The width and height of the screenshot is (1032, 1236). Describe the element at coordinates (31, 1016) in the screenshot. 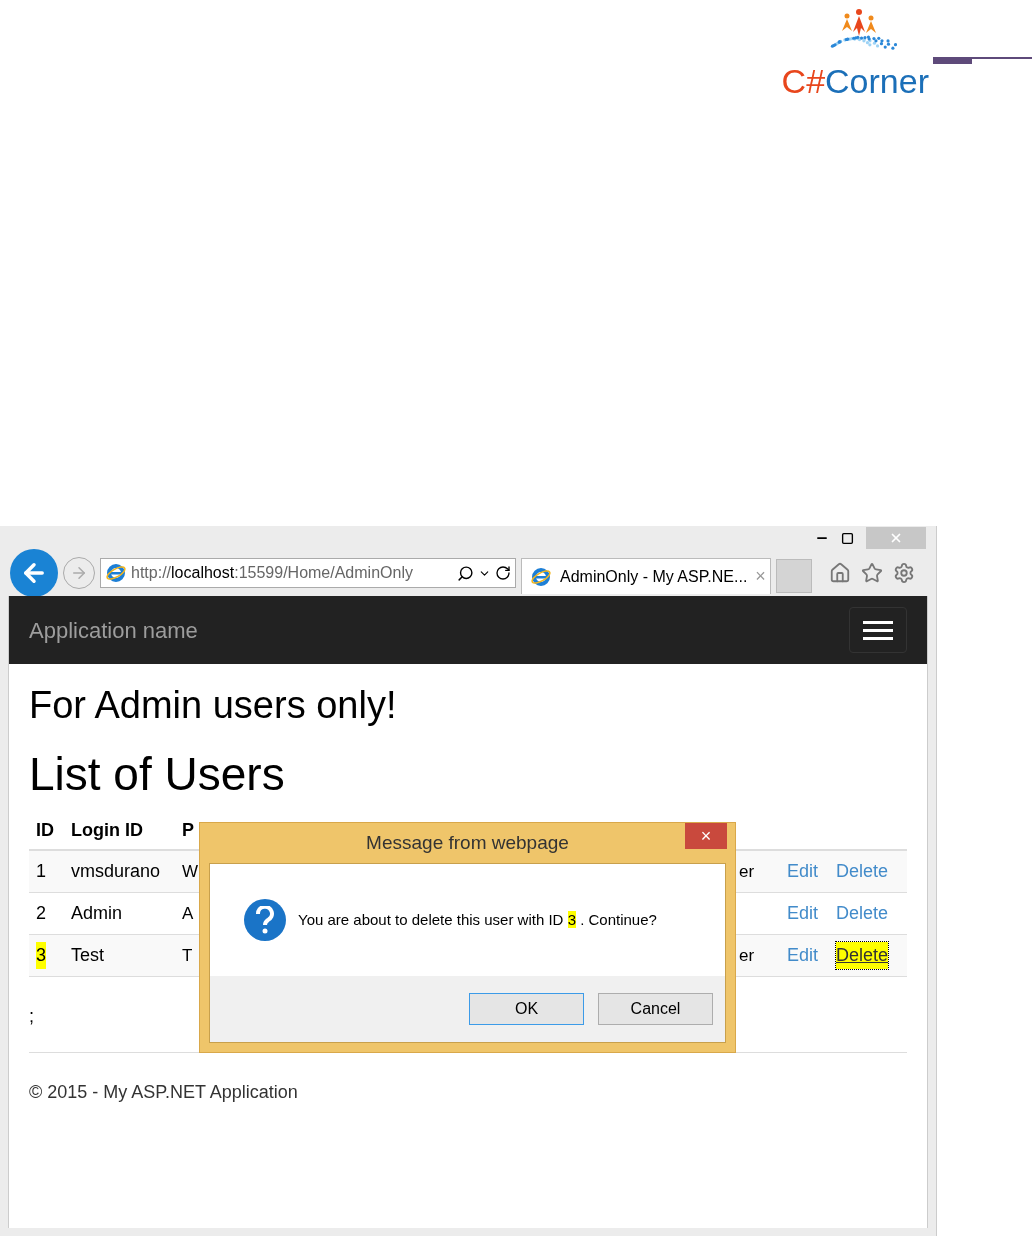

I see `stray-text: ;` at that location.